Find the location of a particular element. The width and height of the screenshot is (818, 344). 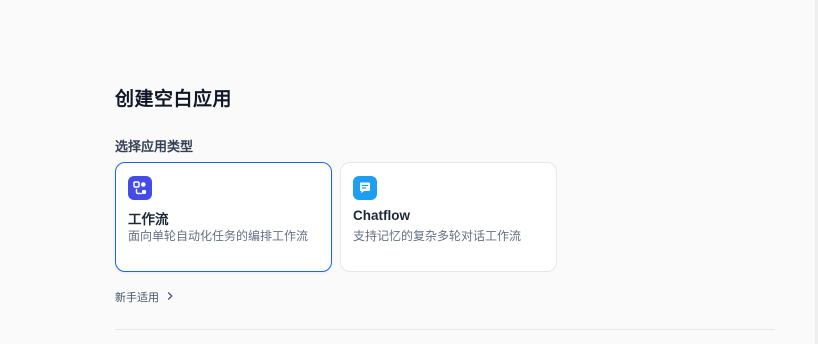

starter-link: 新手适用 is located at coordinates (145, 297).